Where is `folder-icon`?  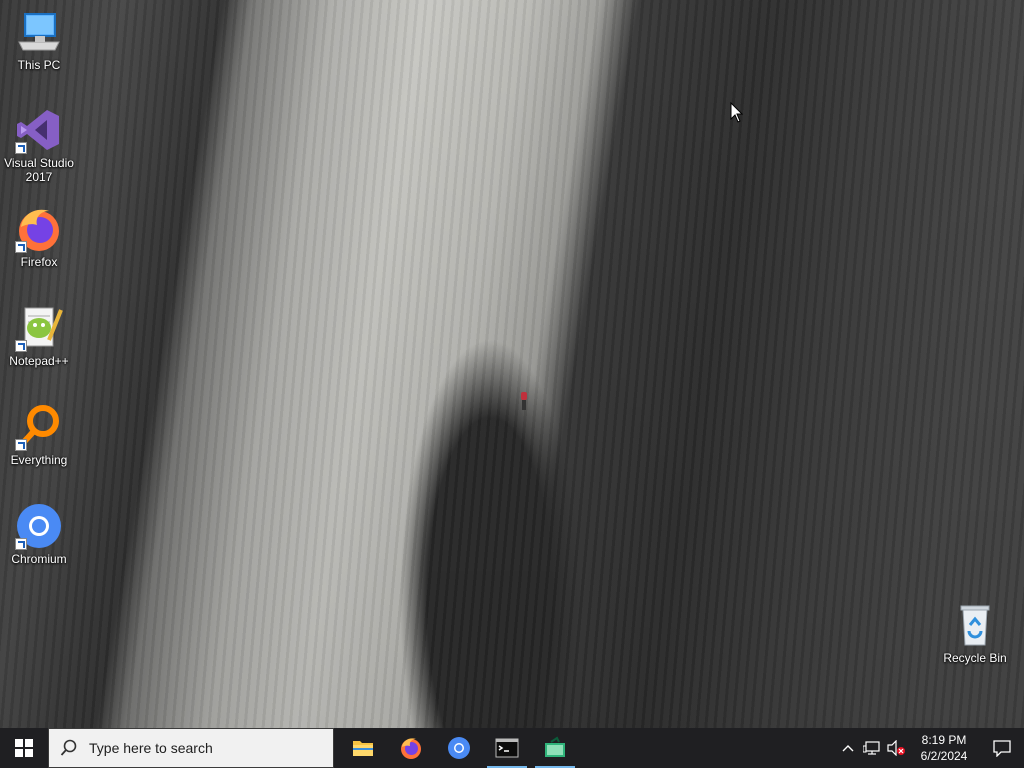 folder-icon is located at coordinates (363, 748).